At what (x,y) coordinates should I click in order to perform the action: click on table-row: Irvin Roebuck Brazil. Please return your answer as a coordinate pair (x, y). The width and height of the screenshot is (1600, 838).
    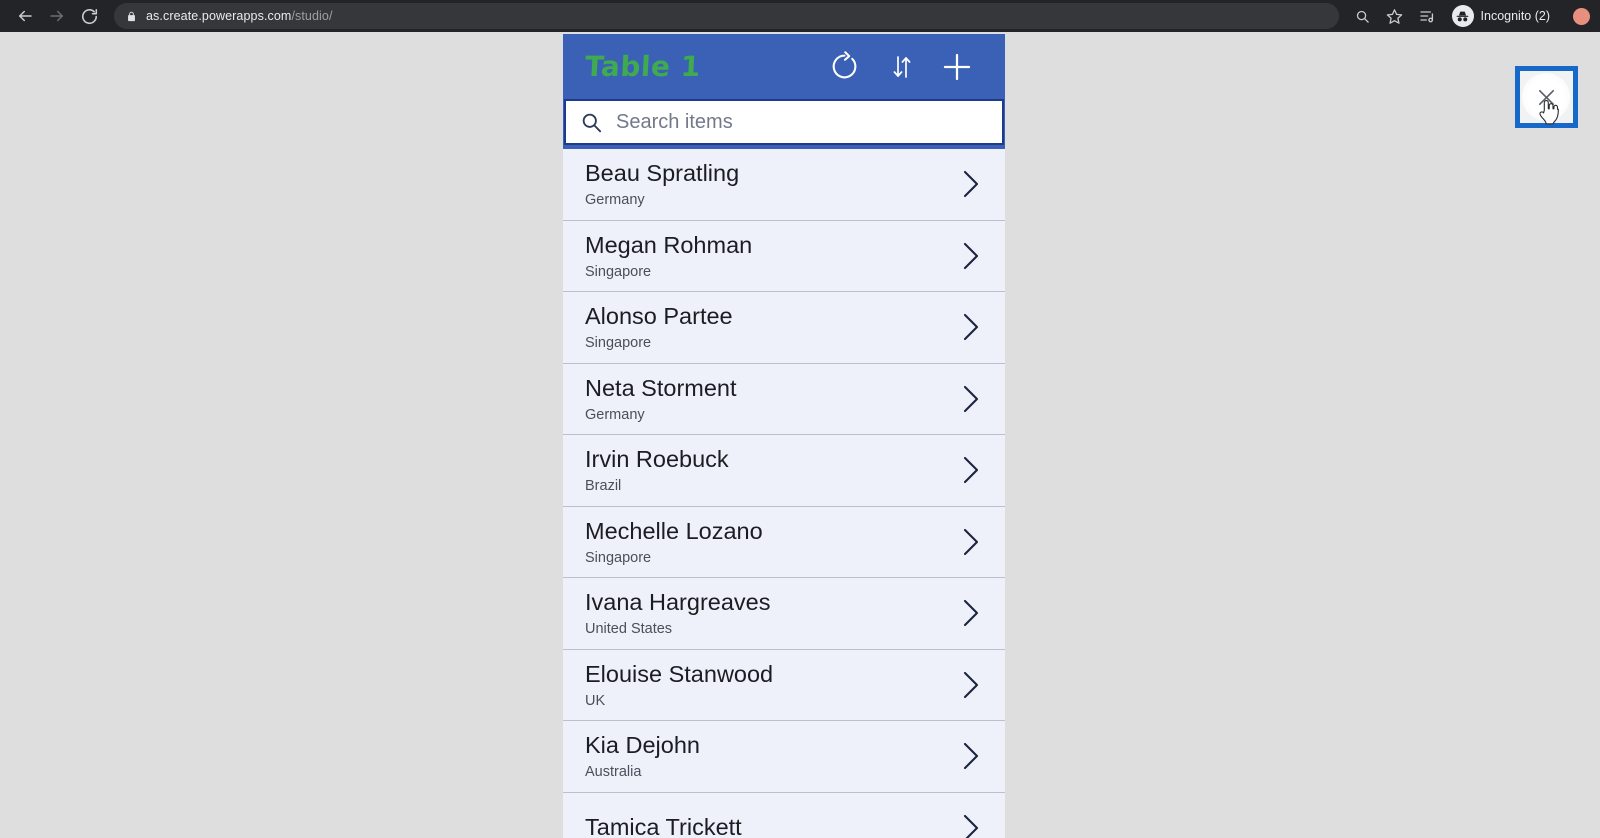
    Looking at the image, I should click on (784, 471).